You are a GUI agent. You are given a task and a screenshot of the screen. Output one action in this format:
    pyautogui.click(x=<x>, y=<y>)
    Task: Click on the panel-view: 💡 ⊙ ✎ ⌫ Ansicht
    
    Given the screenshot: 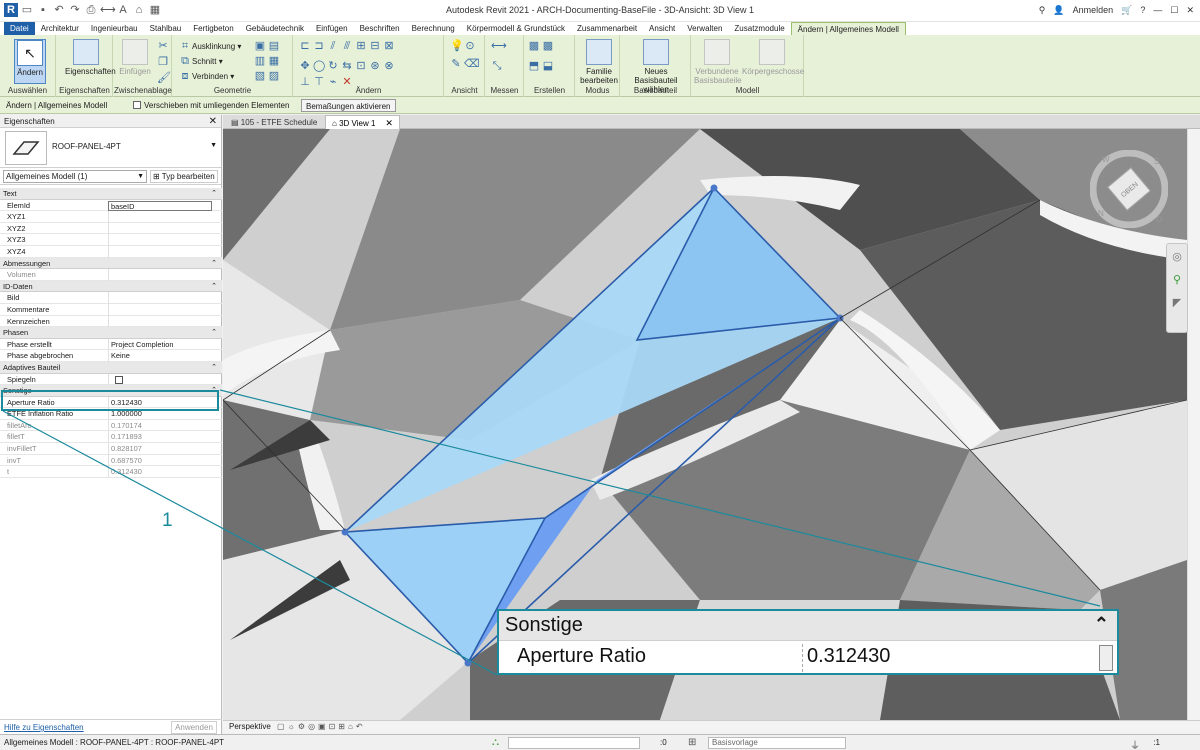 What is the action you would take?
    pyautogui.click(x=465, y=66)
    